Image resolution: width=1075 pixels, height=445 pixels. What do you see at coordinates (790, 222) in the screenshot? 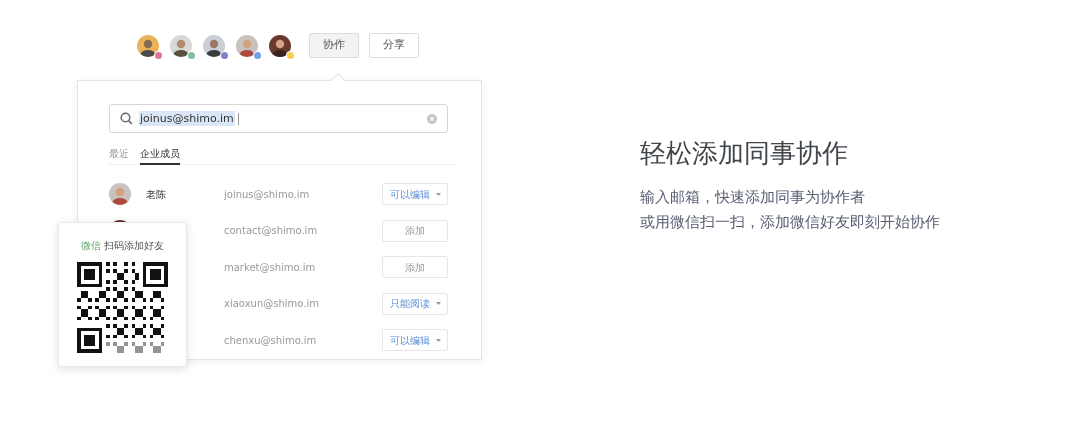
I see `feature-description: 或用微信扫一扫，添加微信好友即刻开始协作` at bounding box center [790, 222].